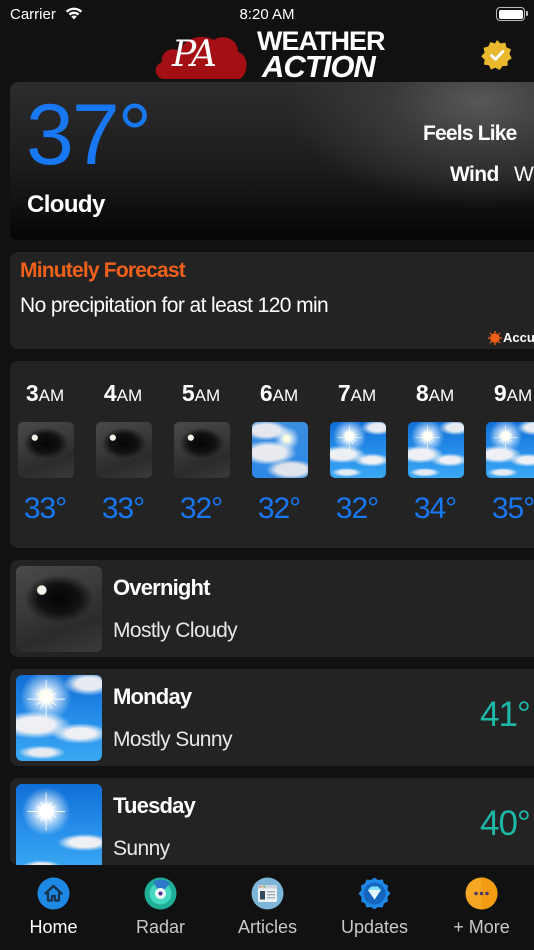 This screenshot has width=534, height=950. I want to click on tab-updates-label: Updates, so click(374, 927).